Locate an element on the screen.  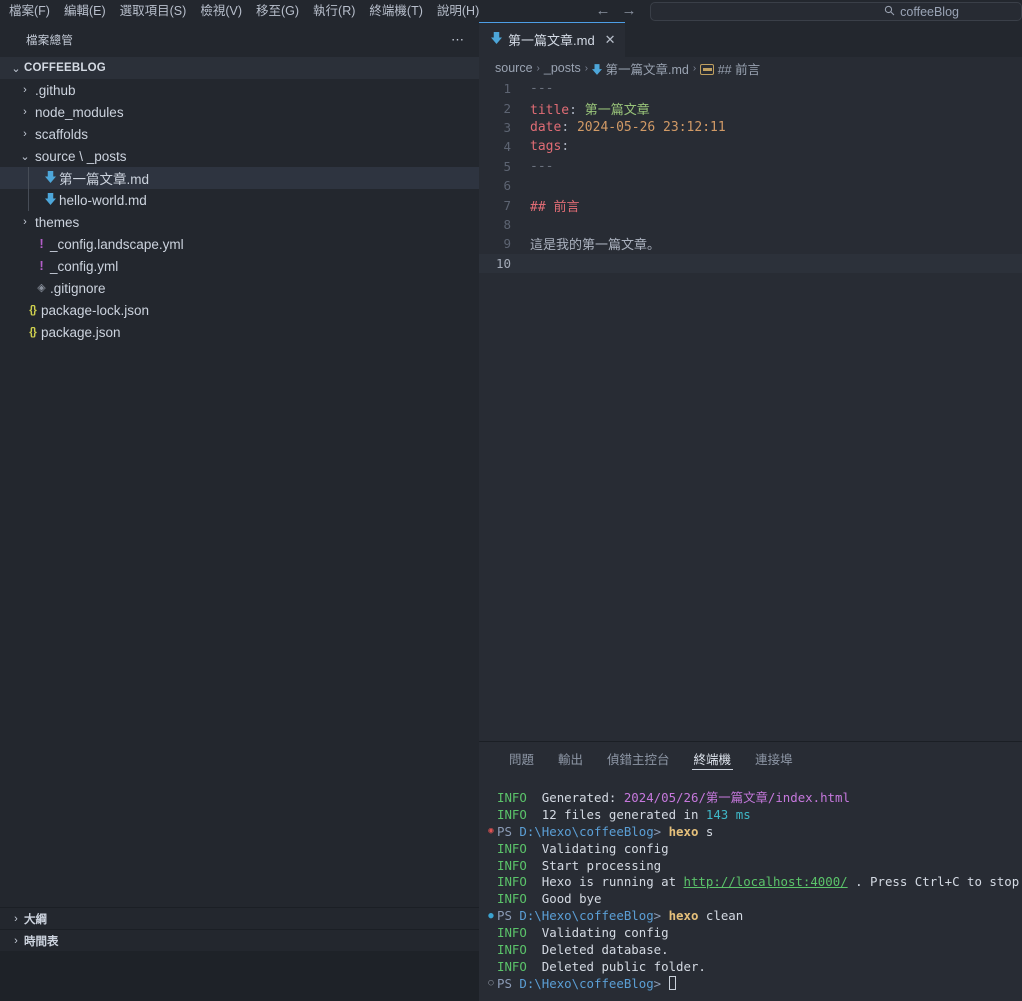
command-center-search: coffeeBlog is located at coordinates (836, 11).